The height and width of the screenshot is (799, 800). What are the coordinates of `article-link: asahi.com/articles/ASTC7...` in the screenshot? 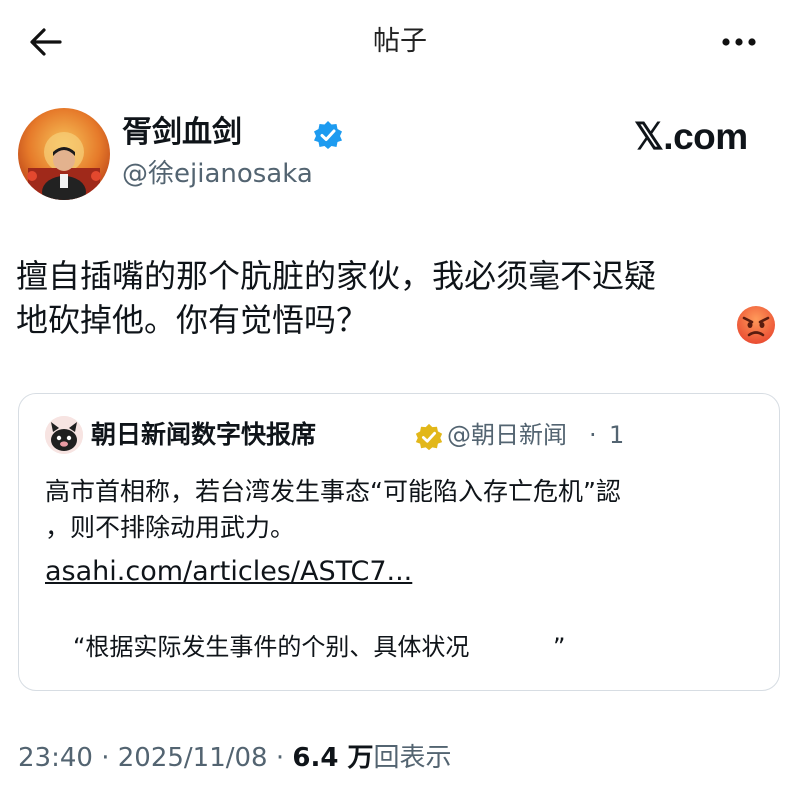 It's located at (228, 572).